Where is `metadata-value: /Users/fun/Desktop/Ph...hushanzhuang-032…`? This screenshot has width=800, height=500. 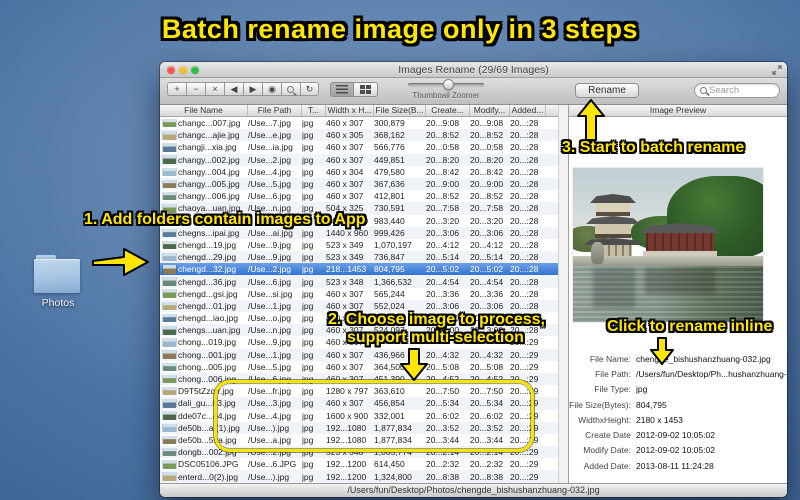 metadata-value: /Users/fun/Desktop/Ph...hushanzhuang-032… is located at coordinates (711, 374).